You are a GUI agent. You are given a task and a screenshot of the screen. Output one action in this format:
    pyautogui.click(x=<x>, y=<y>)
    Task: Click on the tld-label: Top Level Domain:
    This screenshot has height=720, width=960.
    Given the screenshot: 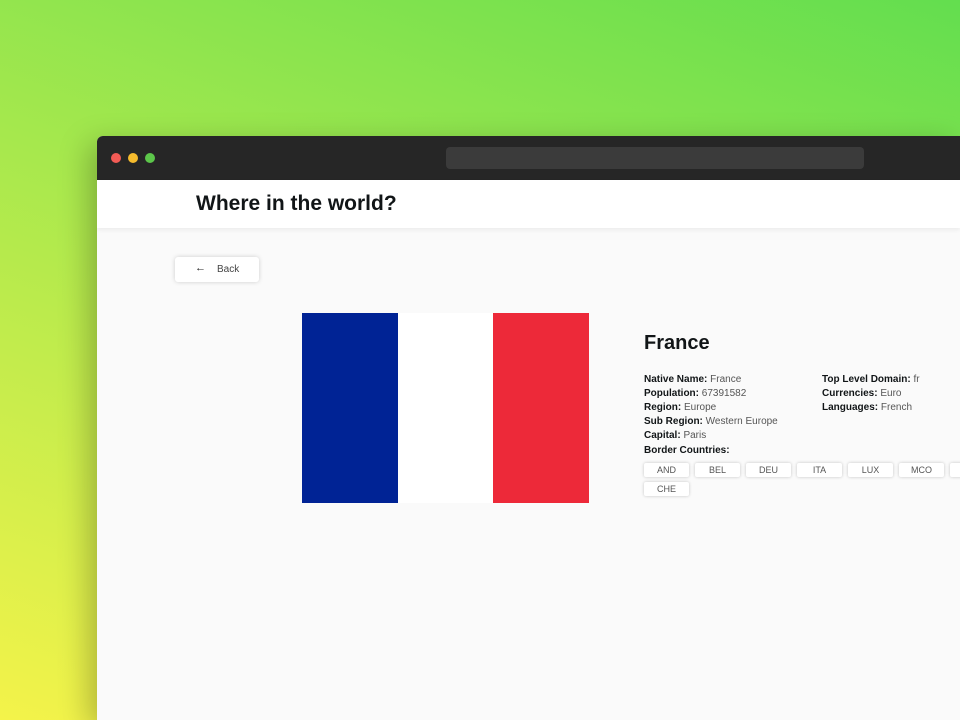 What is the action you would take?
    pyautogui.click(x=866, y=379)
    